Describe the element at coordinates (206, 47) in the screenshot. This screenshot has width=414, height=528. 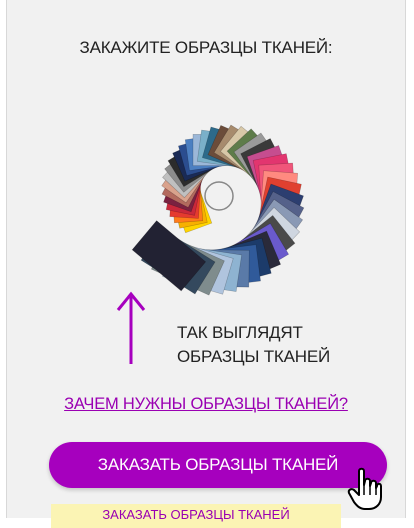
I see `section-title: ЗАКАЖИТЕ ОБРАЗЦЫ ТКАНЕЙ:` at that location.